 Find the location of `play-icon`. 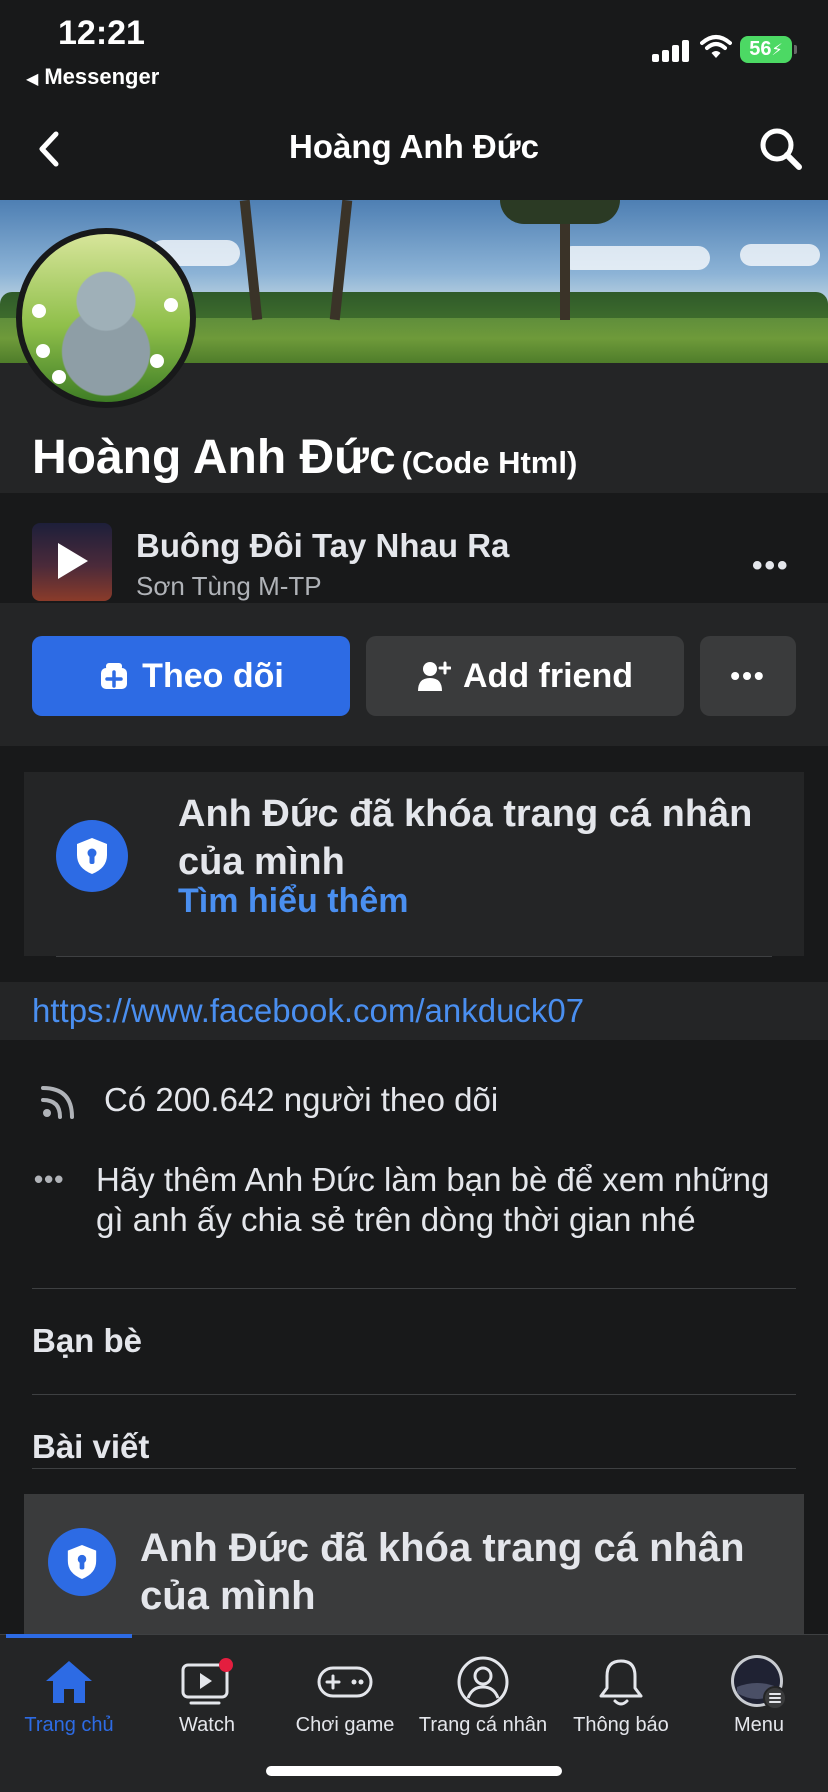

play-icon is located at coordinates (73, 561).